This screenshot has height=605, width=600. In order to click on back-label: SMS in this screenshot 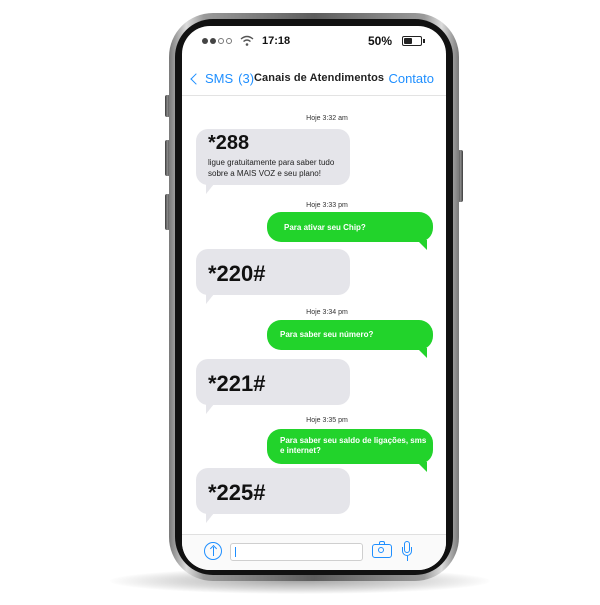, I will do `click(219, 78)`.